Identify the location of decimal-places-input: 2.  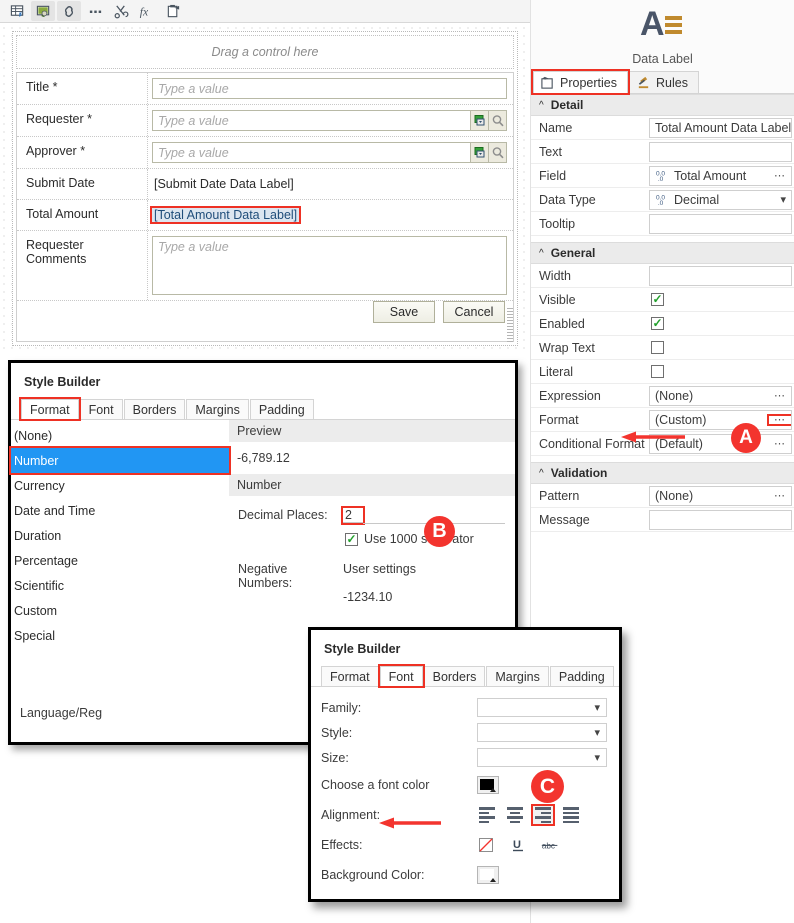
(353, 515).